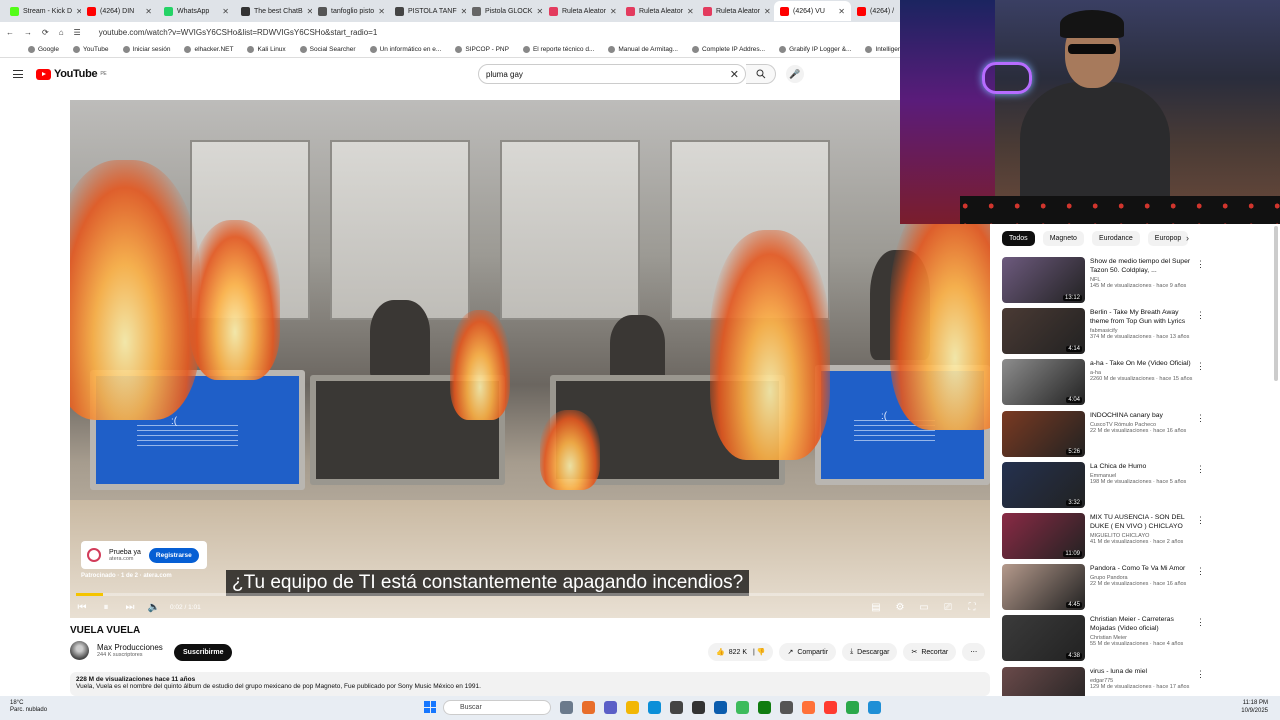 The width and height of the screenshot is (1280, 720). What do you see at coordinates (203, 652) in the screenshot?
I see `subscribe-button: Suscribirme` at bounding box center [203, 652].